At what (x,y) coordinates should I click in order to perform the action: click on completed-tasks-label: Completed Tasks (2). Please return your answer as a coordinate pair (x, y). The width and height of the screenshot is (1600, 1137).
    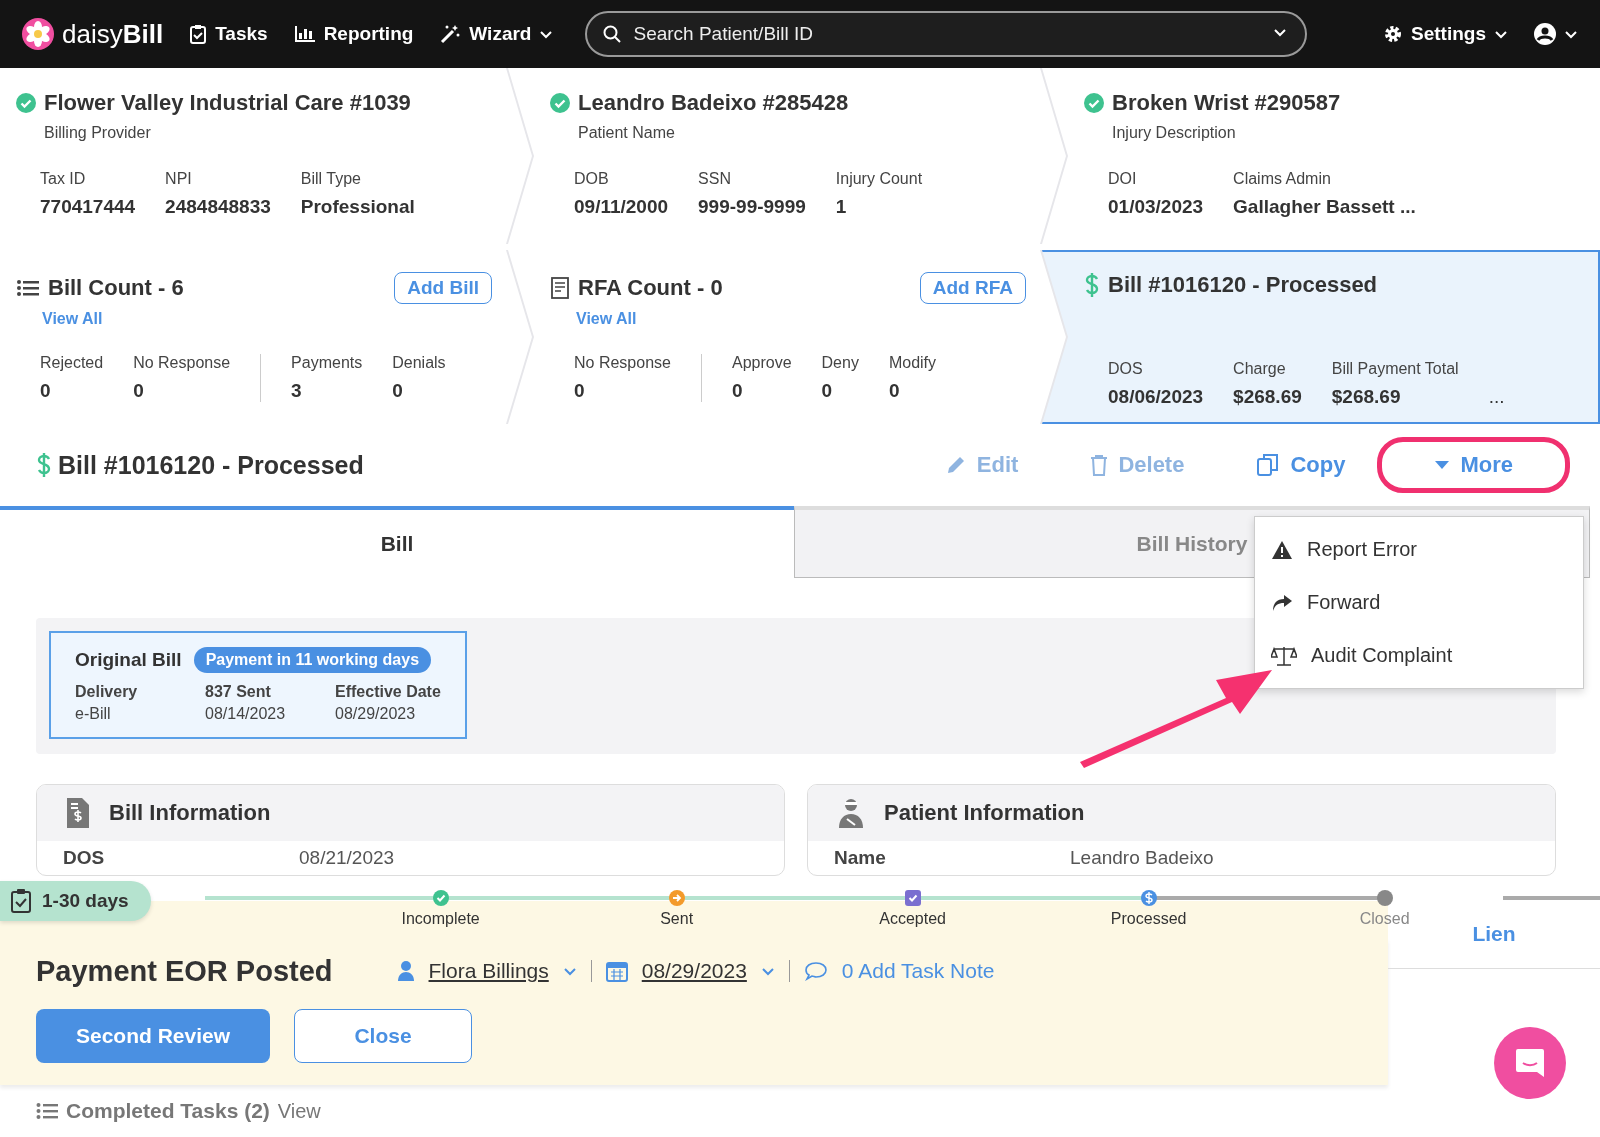
    Looking at the image, I should click on (168, 1111).